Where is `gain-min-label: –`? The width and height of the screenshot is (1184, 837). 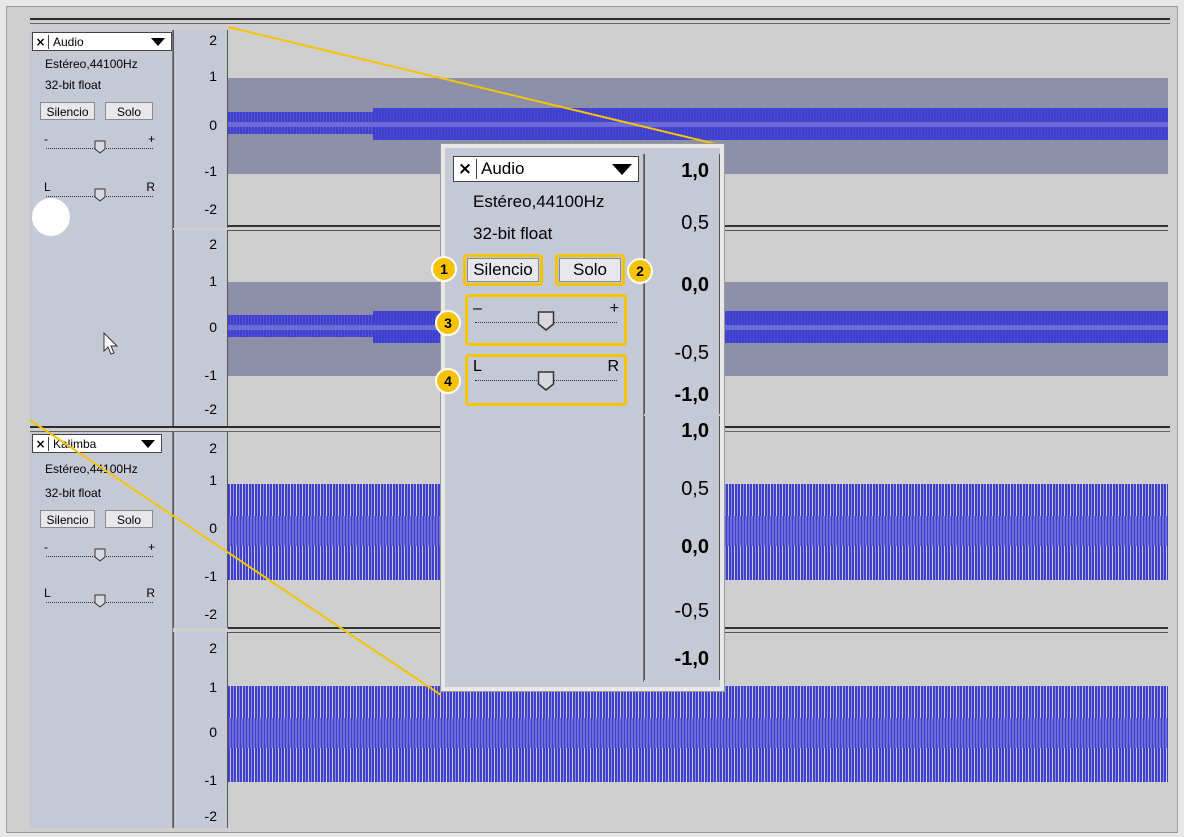
gain-min-label: – is located at coordinates (477, 308).